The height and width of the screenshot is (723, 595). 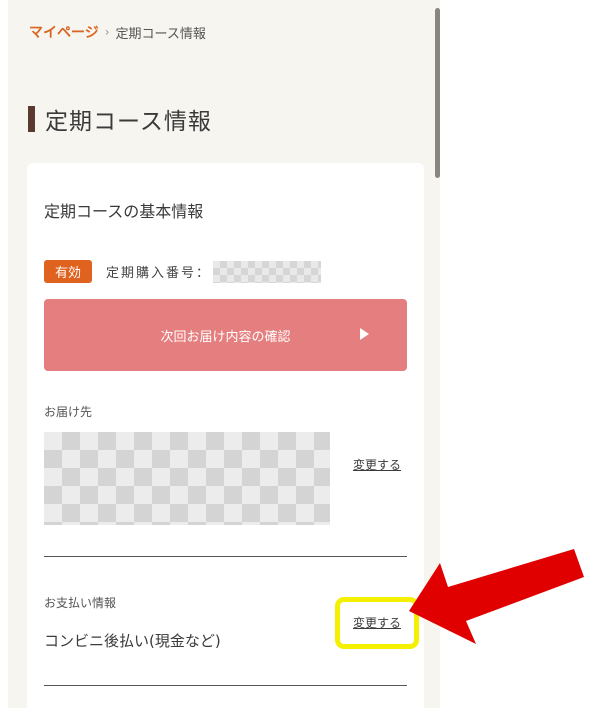 I want to click on red-arrow-icon, so click(x=496, y=596).